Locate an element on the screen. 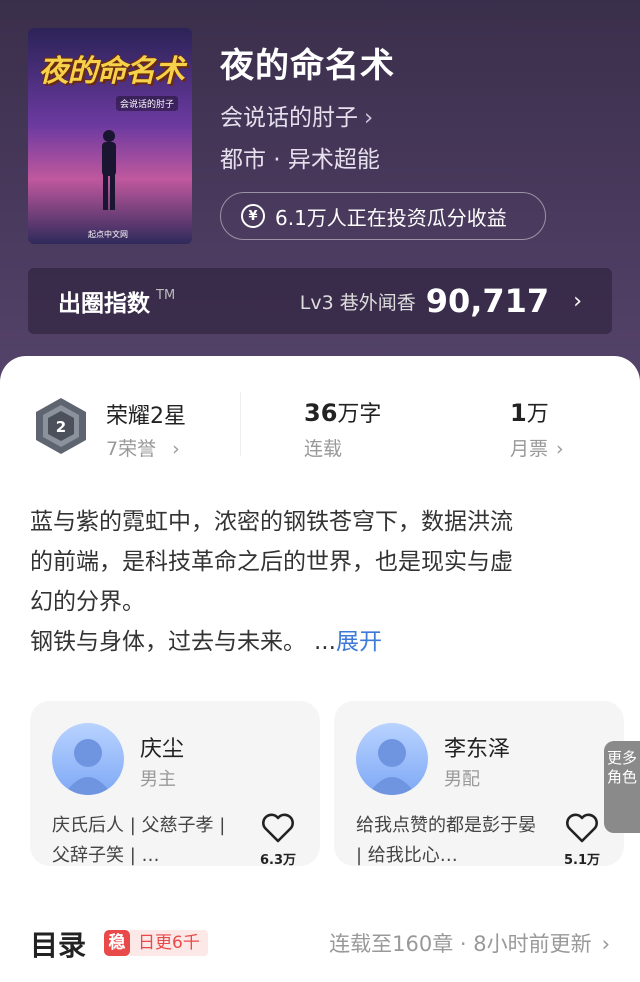 The width and height of the screenshot is (640, 982). invest-button: ¥ 6.1万人正在投资瓜分收益 is located at coordinates (383, 216).